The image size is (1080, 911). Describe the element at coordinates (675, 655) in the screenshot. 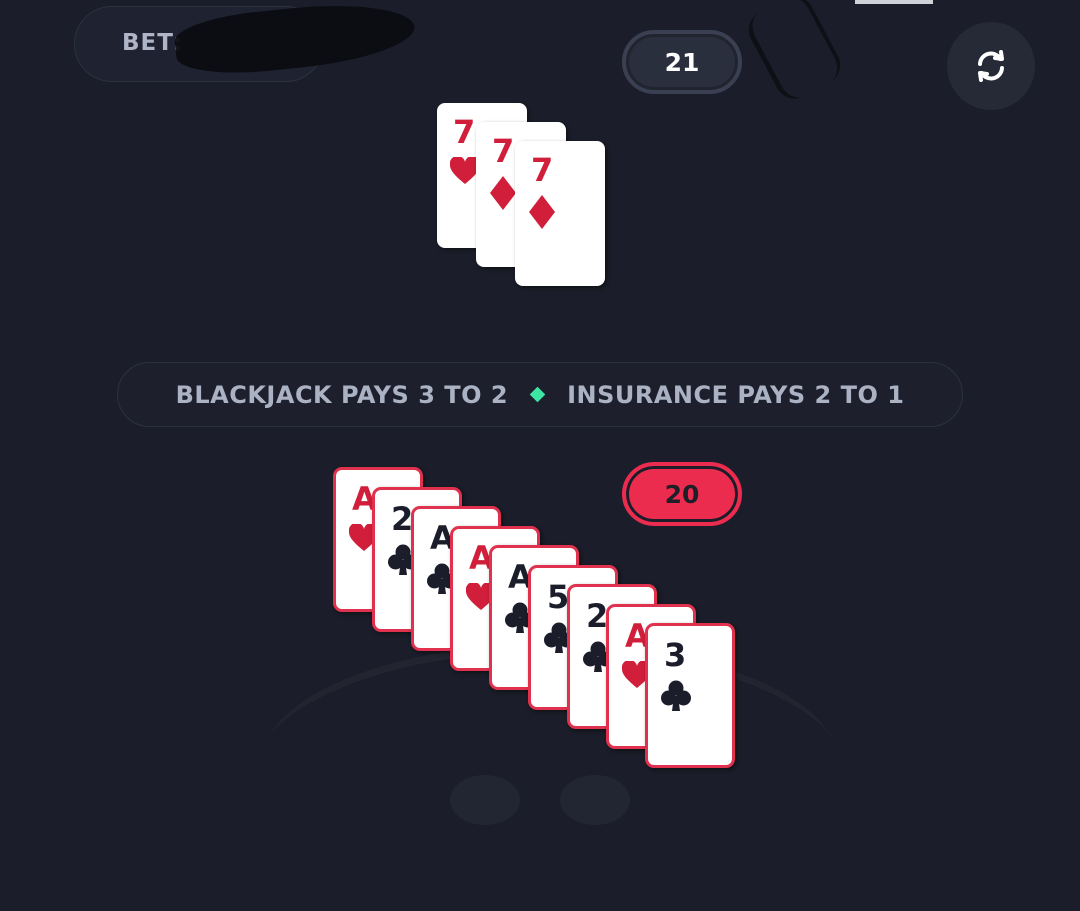

I see `card-rank: 3` at that location.